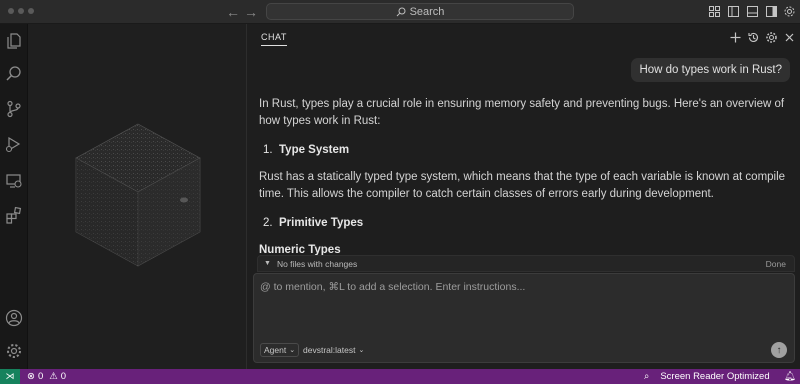 Image resolution: width=800 pixels, height=384 pixels. Describe the element at coordinates (714, 11) in the screenshot. I see `customize-layout-icon` at that location.